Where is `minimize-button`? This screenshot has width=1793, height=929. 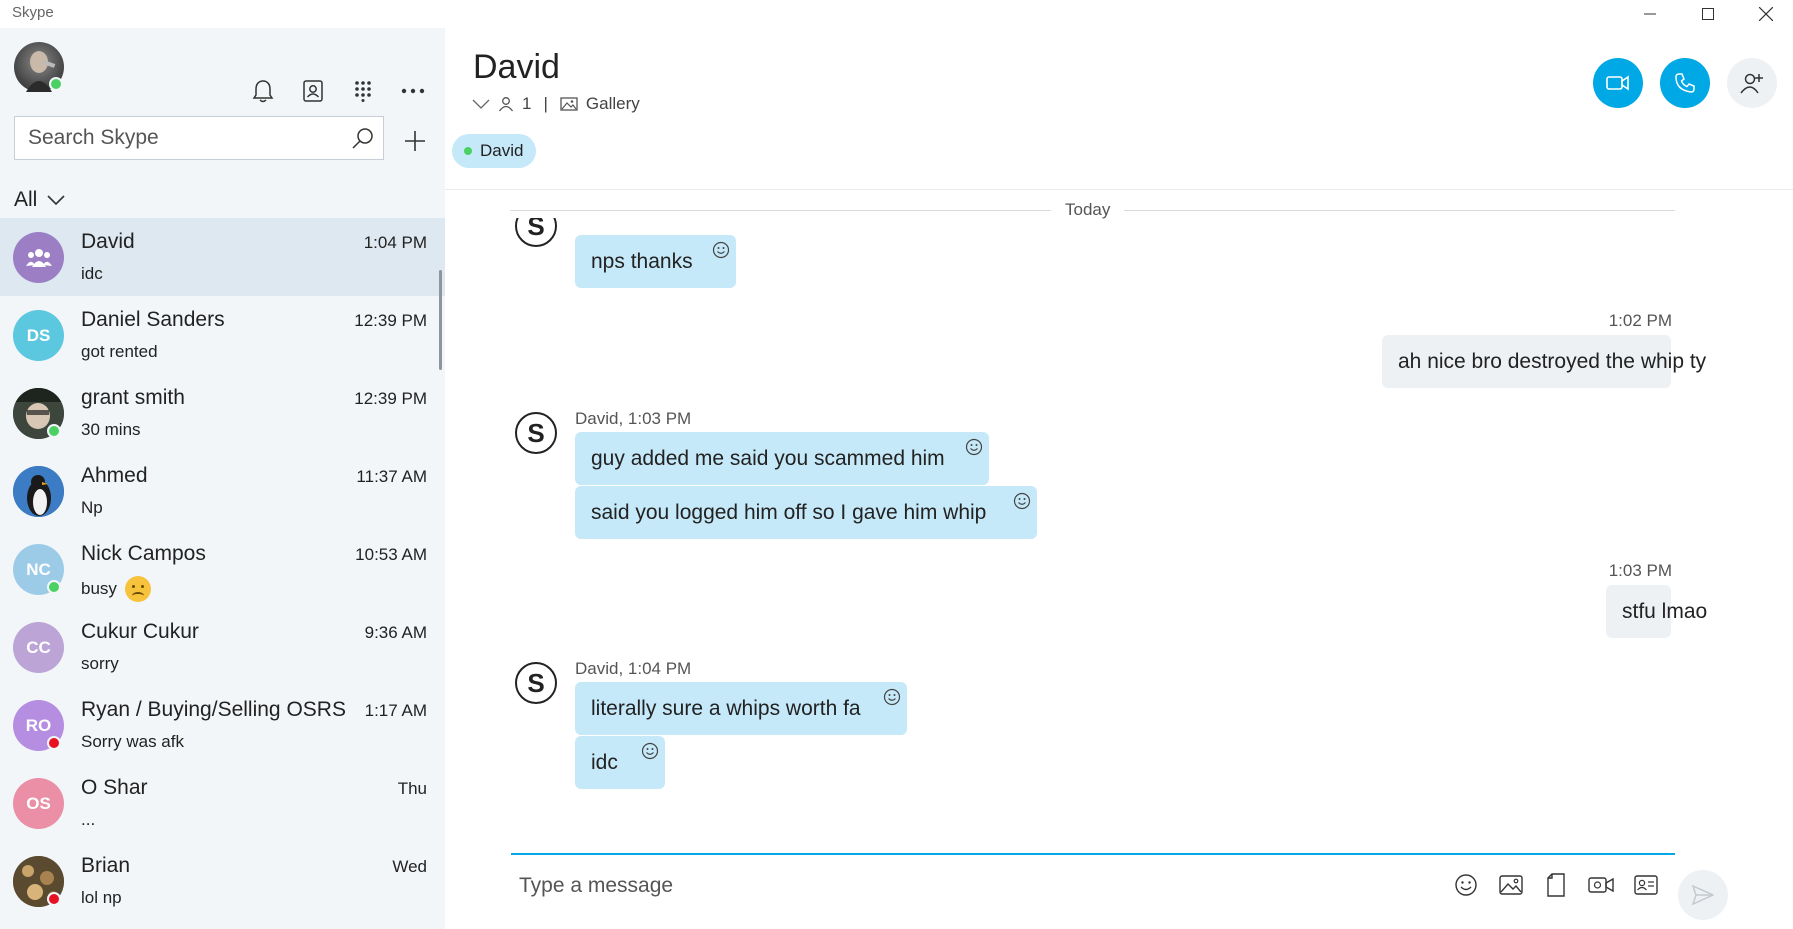
minimize-button is located at coordinates (1650, 14).